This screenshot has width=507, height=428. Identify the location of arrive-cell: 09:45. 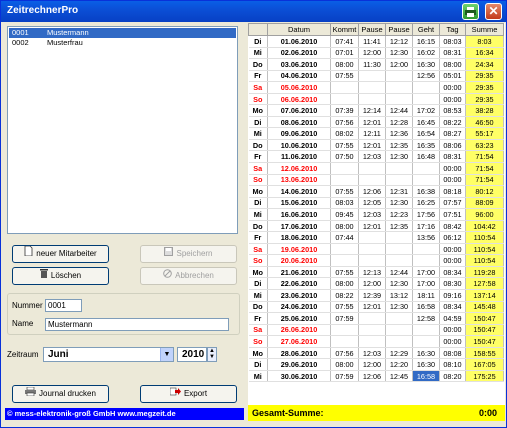
(344, 214).